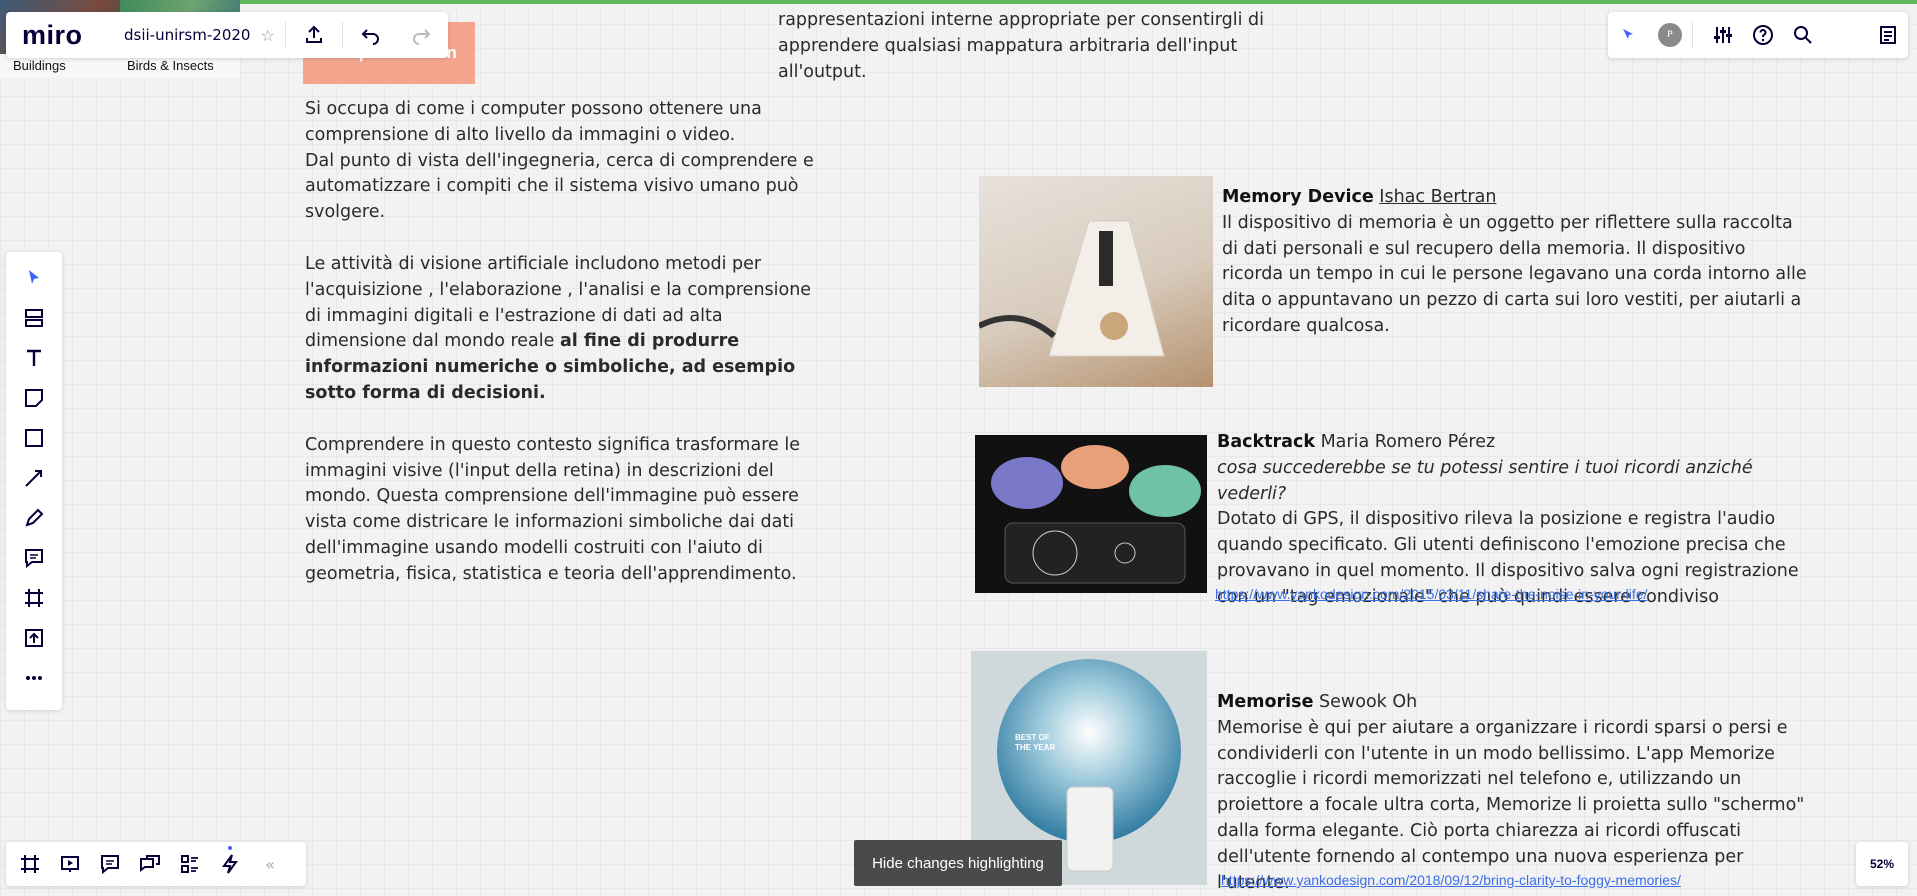  Describe the element at coordinates (314, 35) in the screenshot. I see `upload-icon` at that location.